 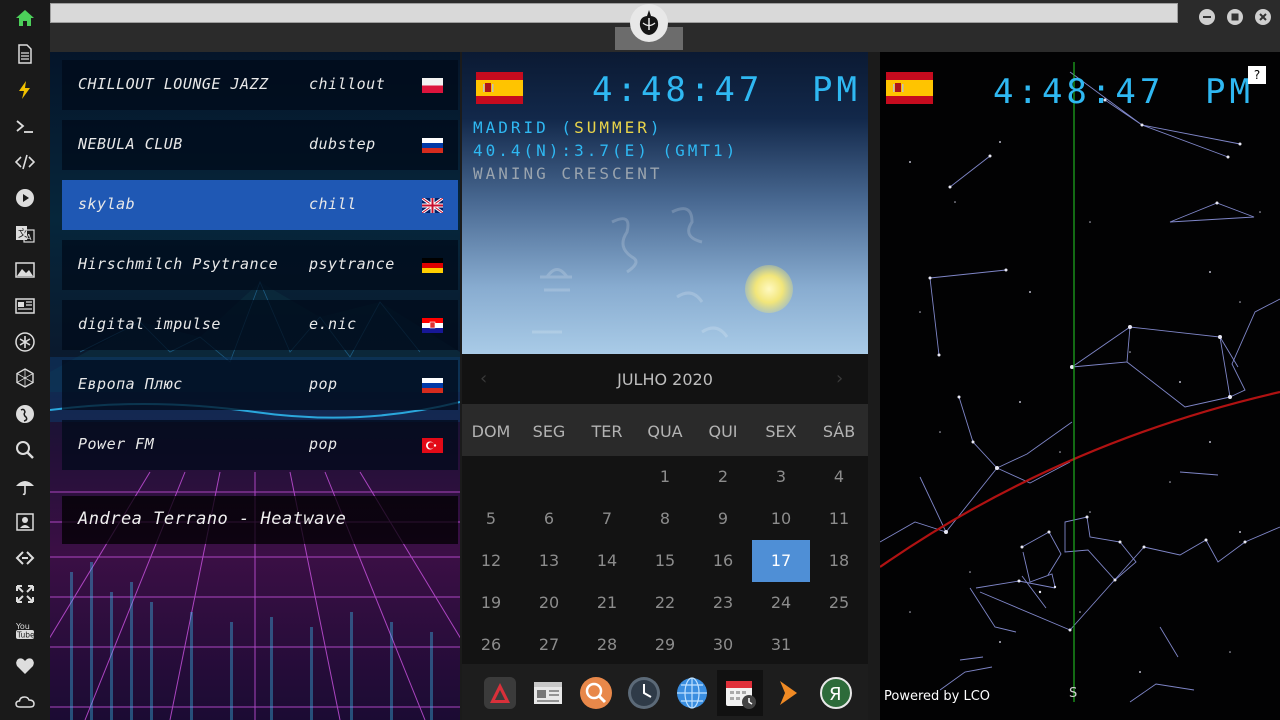 What do you see at coordinates (781, 603) in the screenshot?
I see `calendar-day: 24` at bounding box center [781, 603].